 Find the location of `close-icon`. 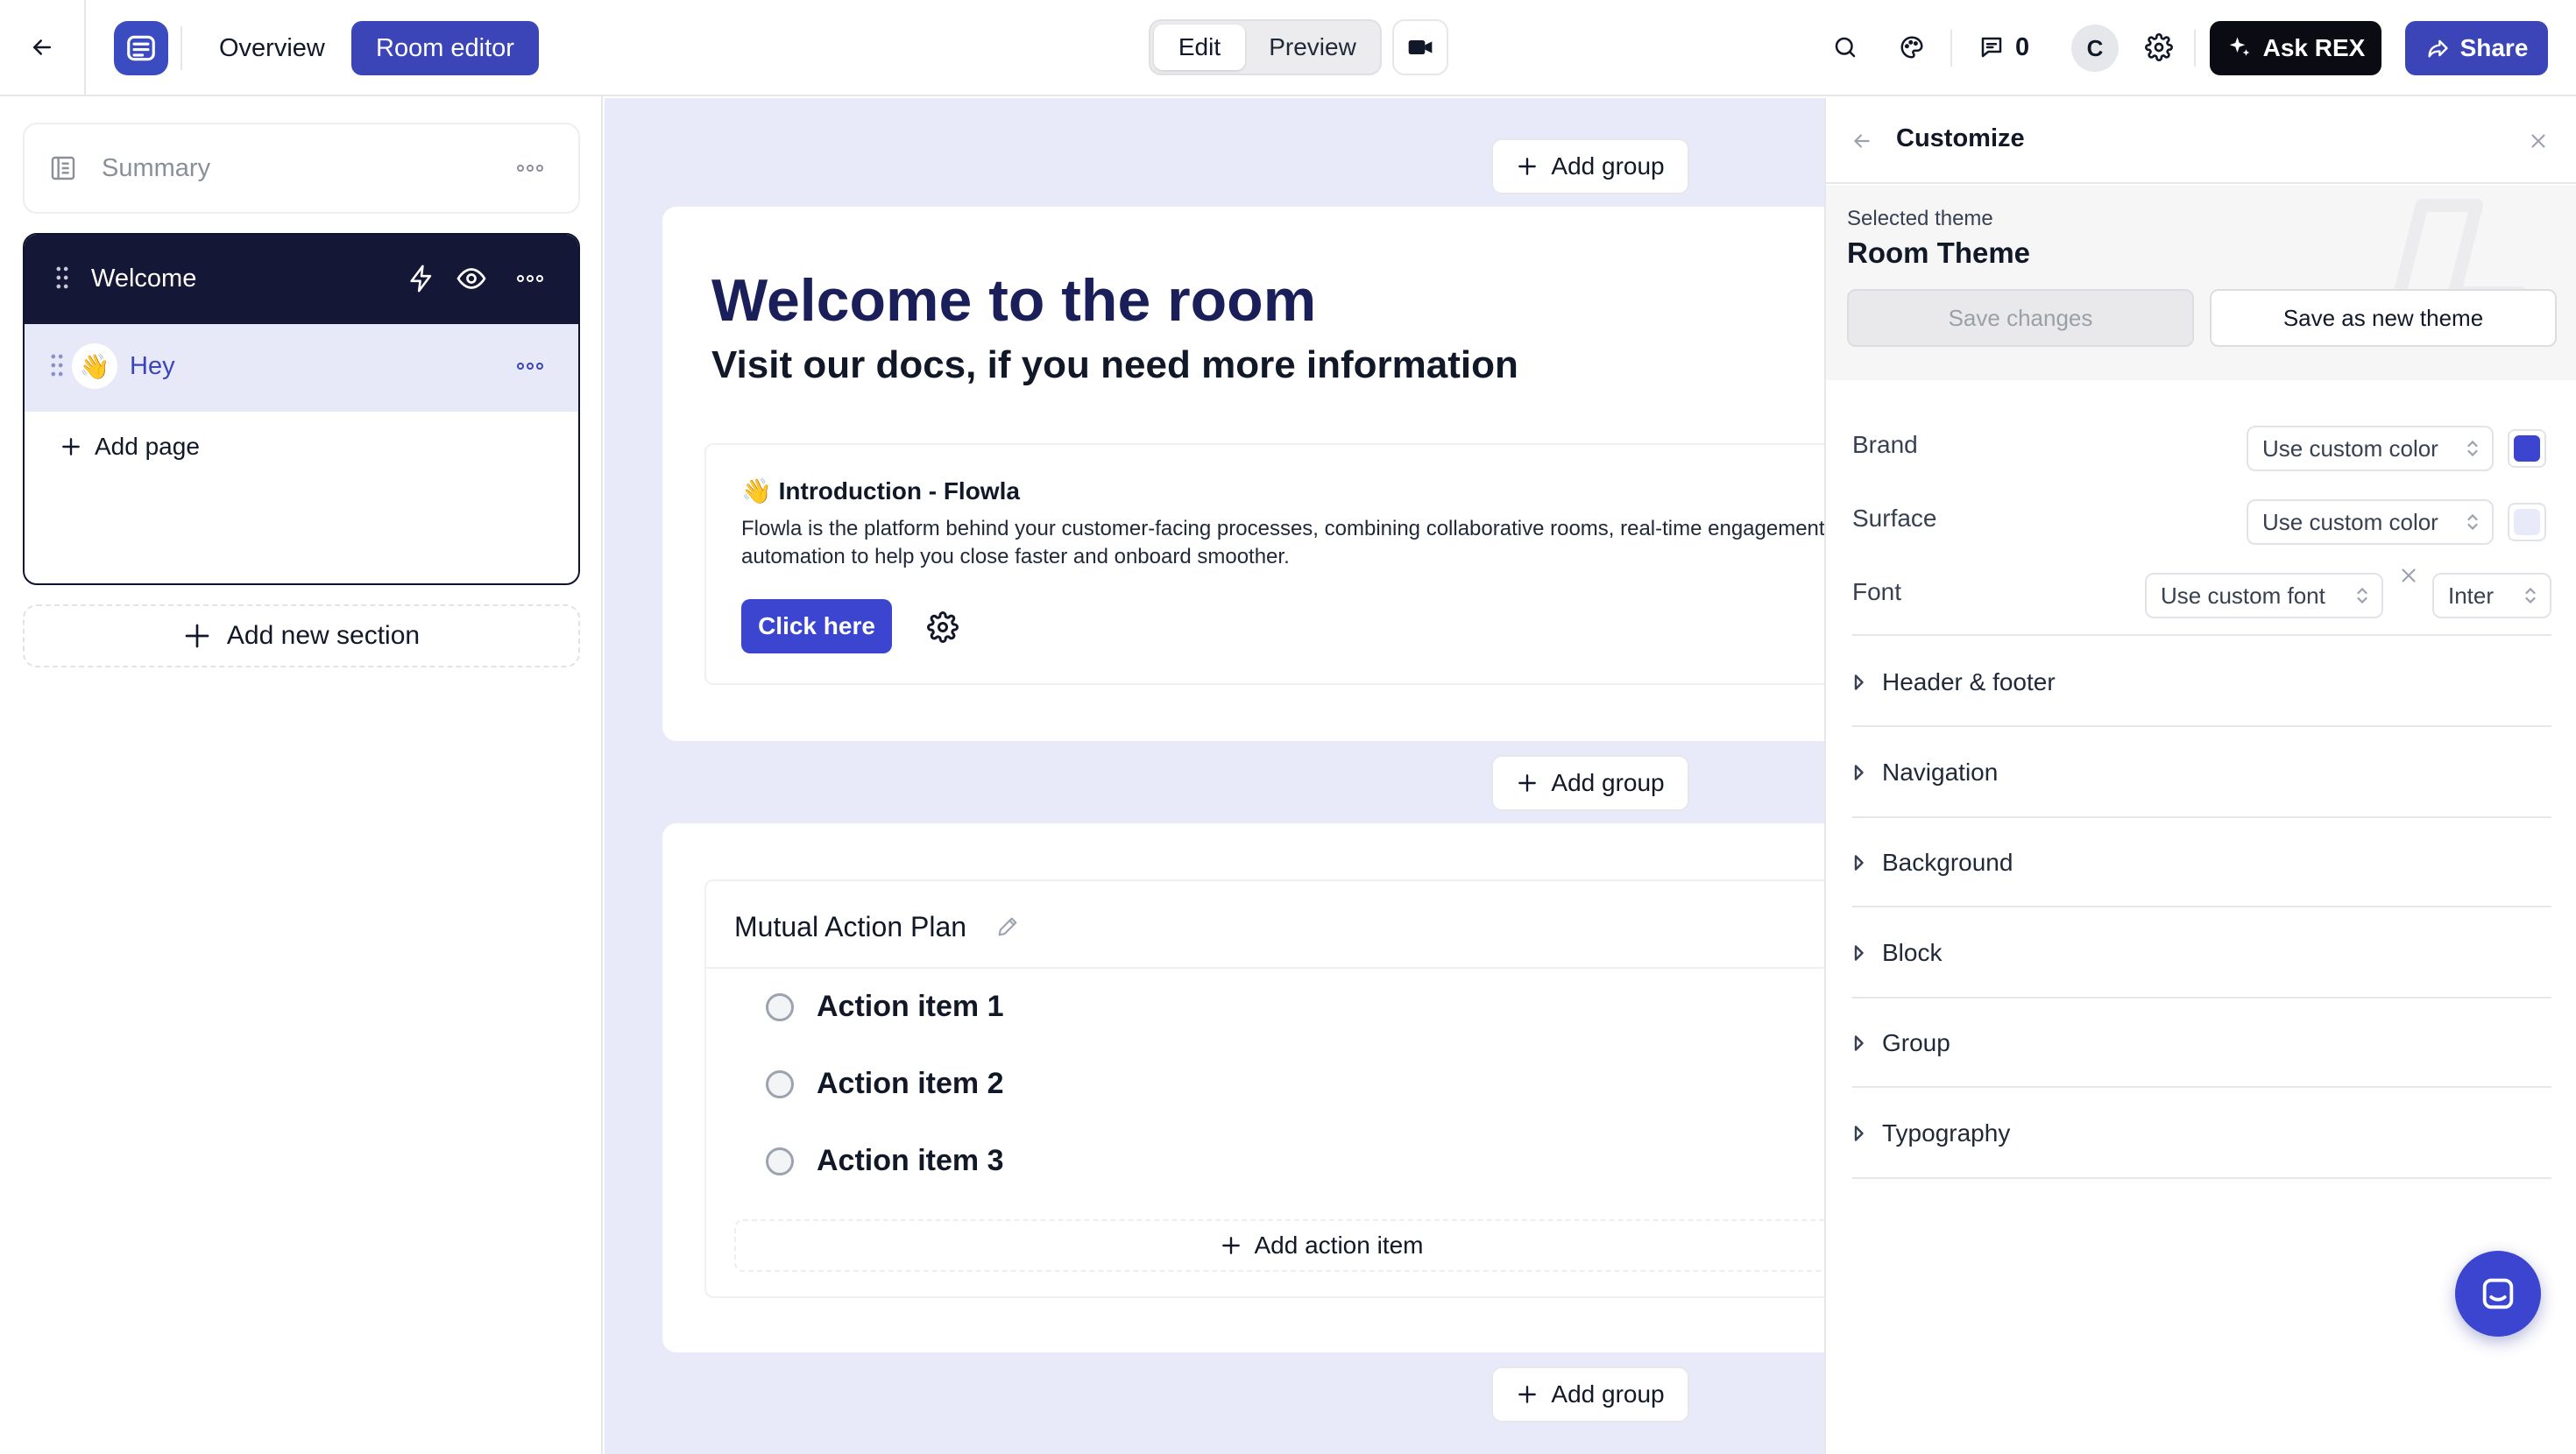

close-icon is located at coordinates (2538, 141).